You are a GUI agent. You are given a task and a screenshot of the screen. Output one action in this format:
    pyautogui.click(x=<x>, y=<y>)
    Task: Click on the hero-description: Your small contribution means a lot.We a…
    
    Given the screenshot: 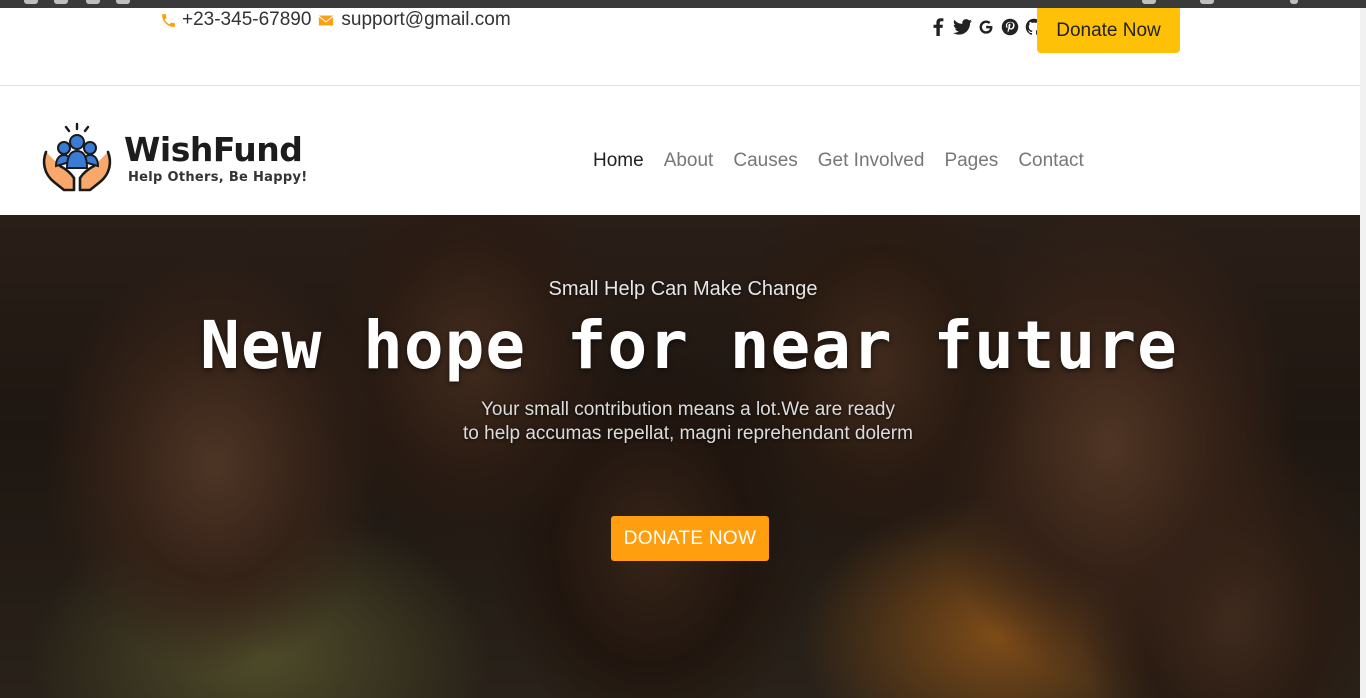 What is the action you would take?
    pyautogui.click(x=683, y=422)
    